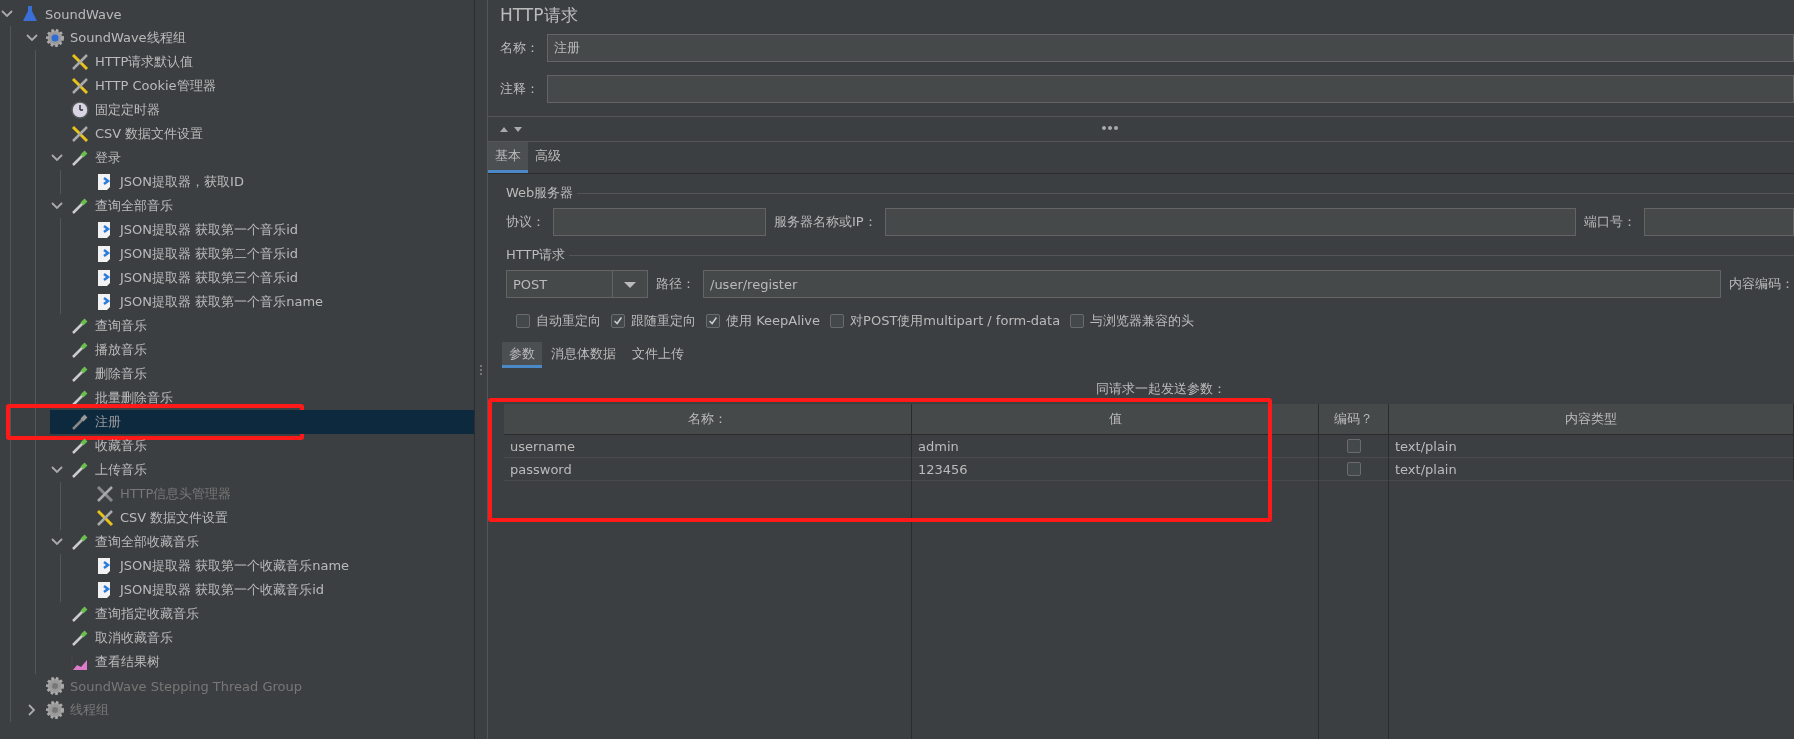 The width and height of the screenshot is (1794, 739). What do you see at coordinates (1761, 284) in the screenshot?
I see `field-label: 内容编码：` at bounding box center [1761, 284].